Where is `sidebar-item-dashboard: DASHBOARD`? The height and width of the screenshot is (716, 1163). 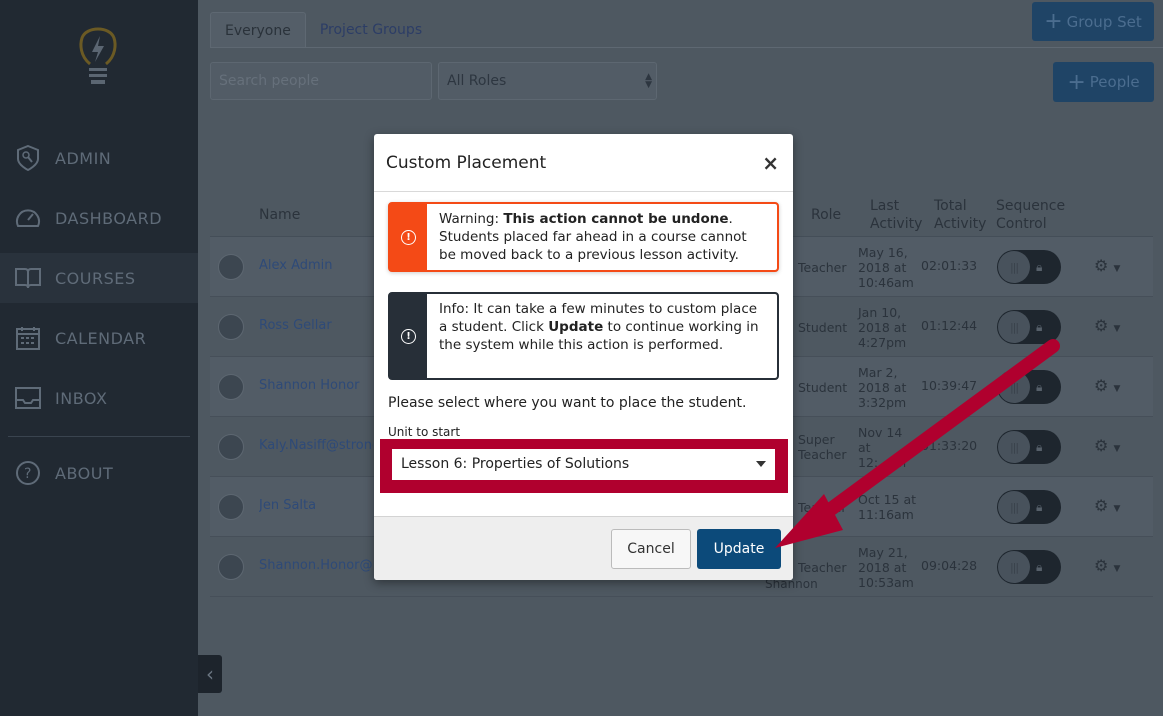
sidebar-item-dashboard: DASHBOARD is located at coordinates (99, 218).